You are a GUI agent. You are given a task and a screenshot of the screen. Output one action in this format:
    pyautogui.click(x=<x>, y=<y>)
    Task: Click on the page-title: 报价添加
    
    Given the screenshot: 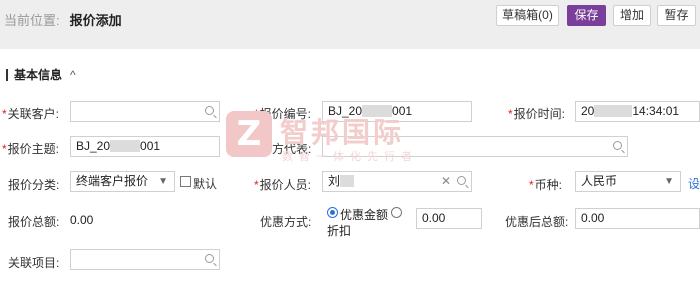 What is the action you would take?
    pyautogui.click(x=95, y=20)
    